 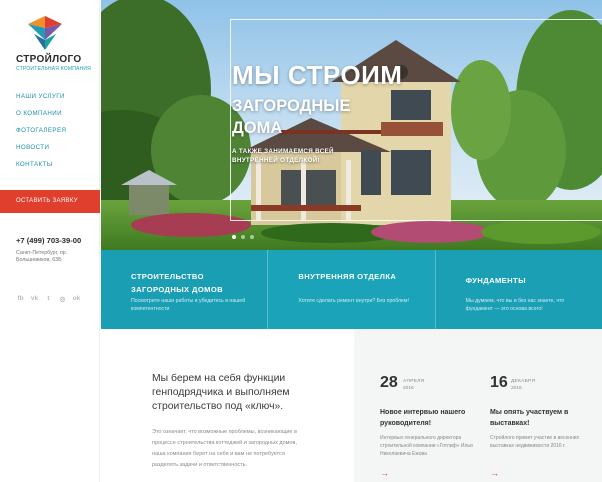 I want to click on twitter-icon: t, so click(x=48, y=298).